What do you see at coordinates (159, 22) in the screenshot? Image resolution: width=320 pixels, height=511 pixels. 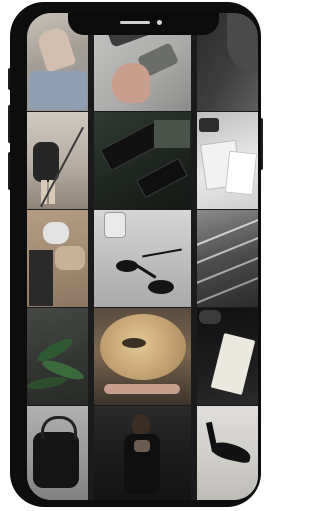 I see `front-camera-icon` at bounding box center [159, 22].